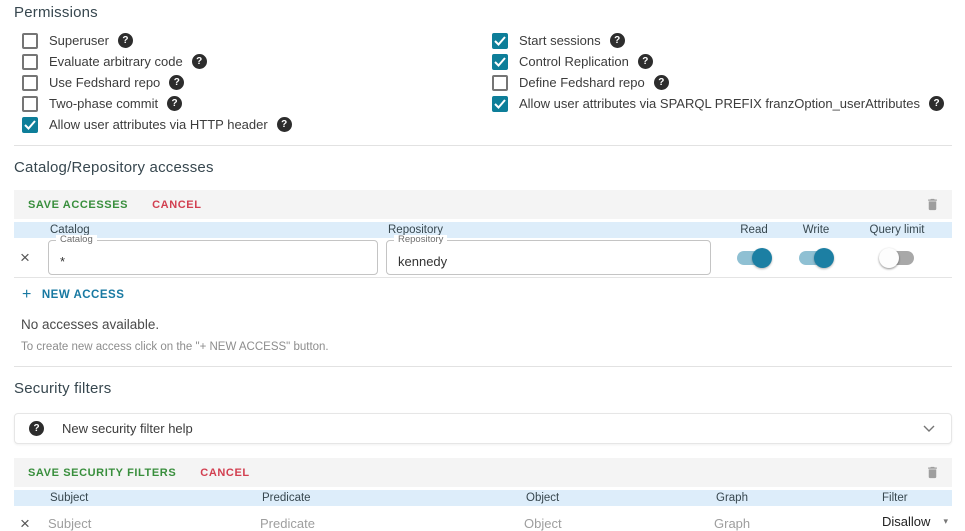  I want to click on graph-cell, so click(797, 521).